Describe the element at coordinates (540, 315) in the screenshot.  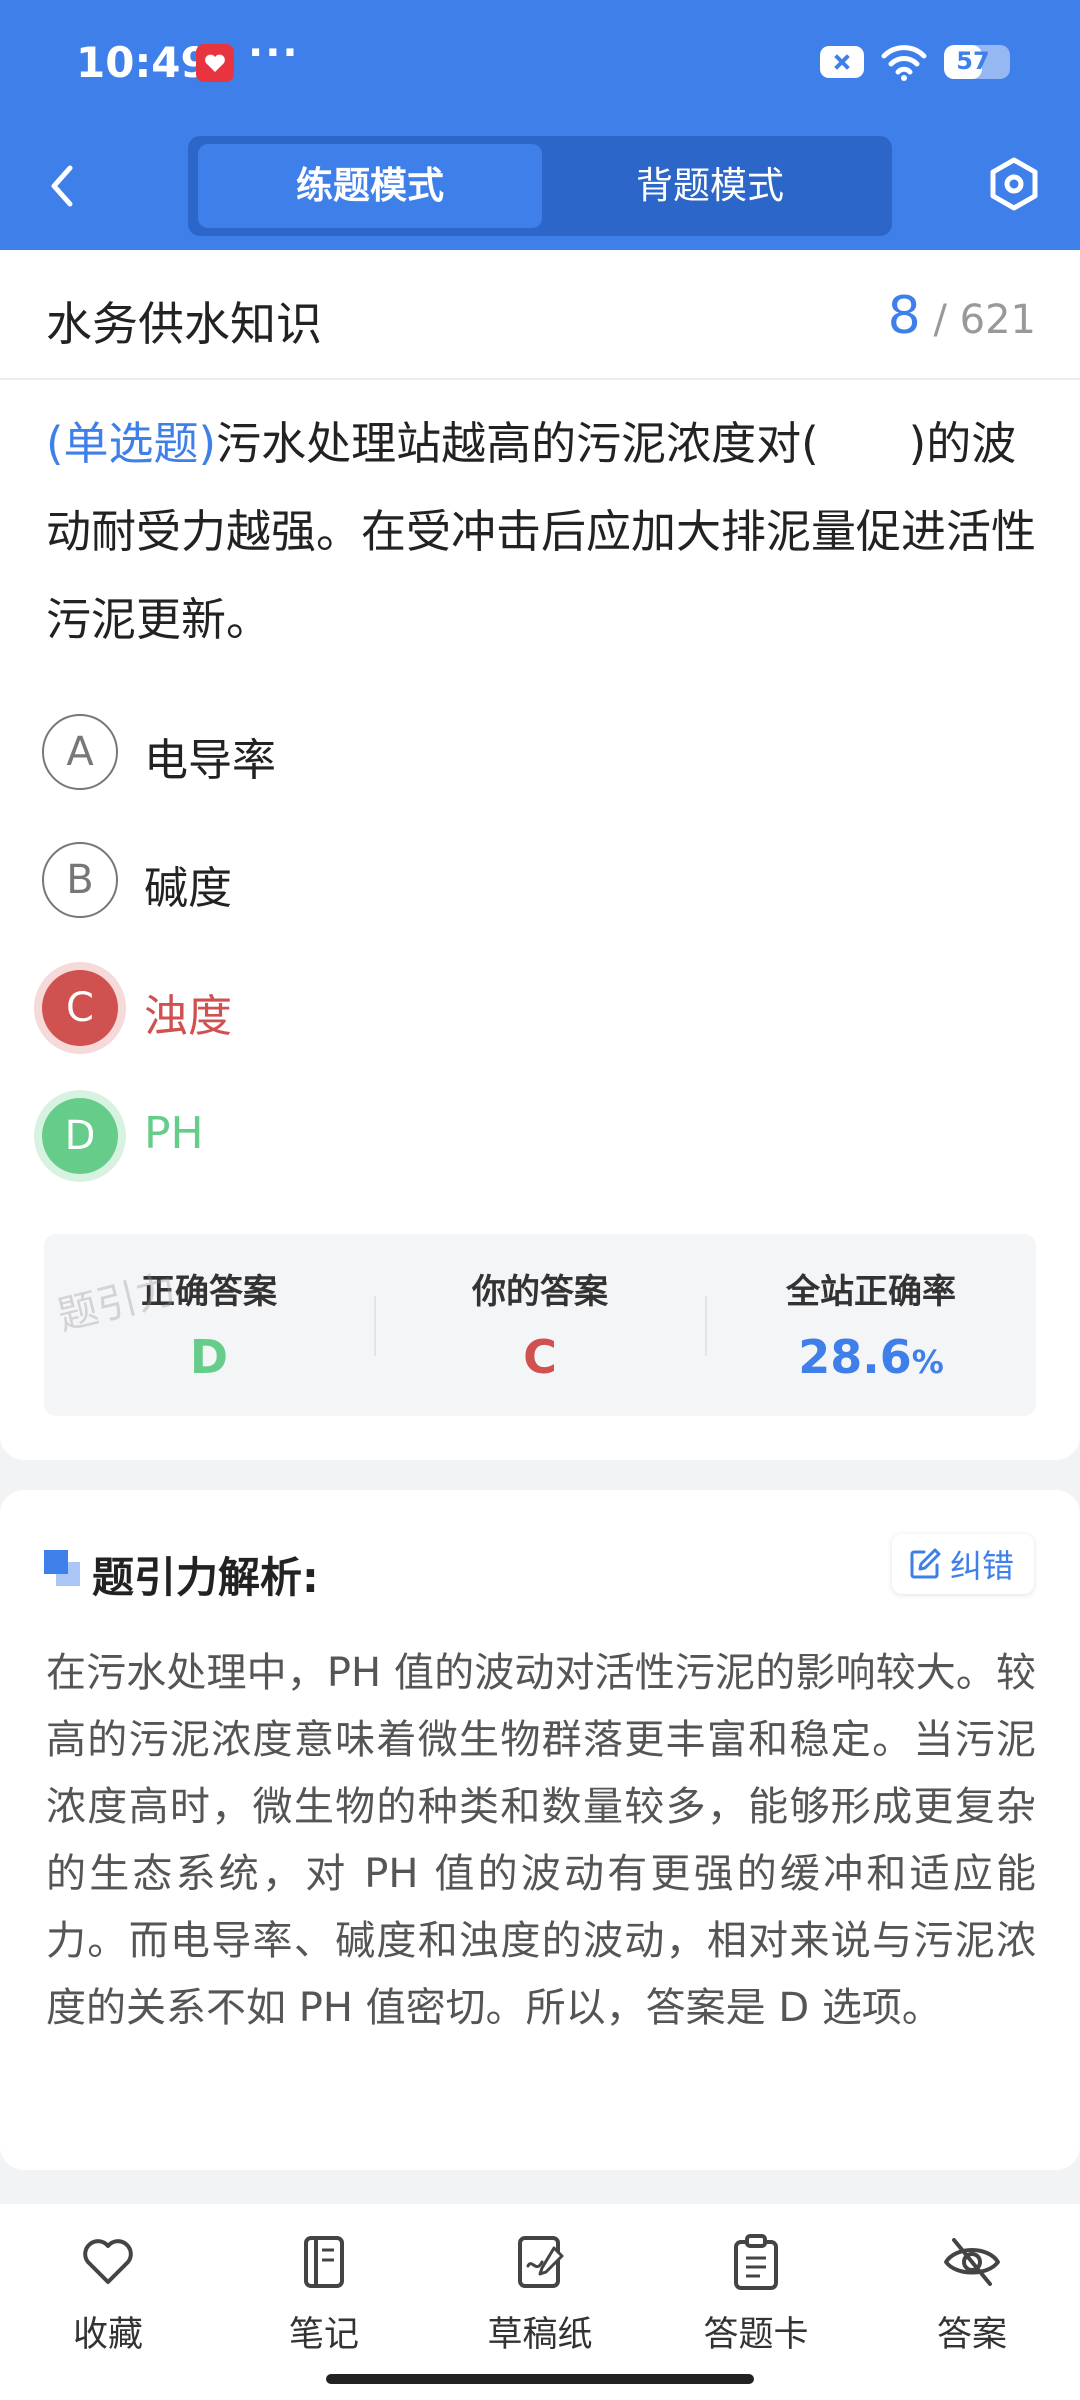
I see `topic-header: 水务供水知识 8 / 621` at that location.